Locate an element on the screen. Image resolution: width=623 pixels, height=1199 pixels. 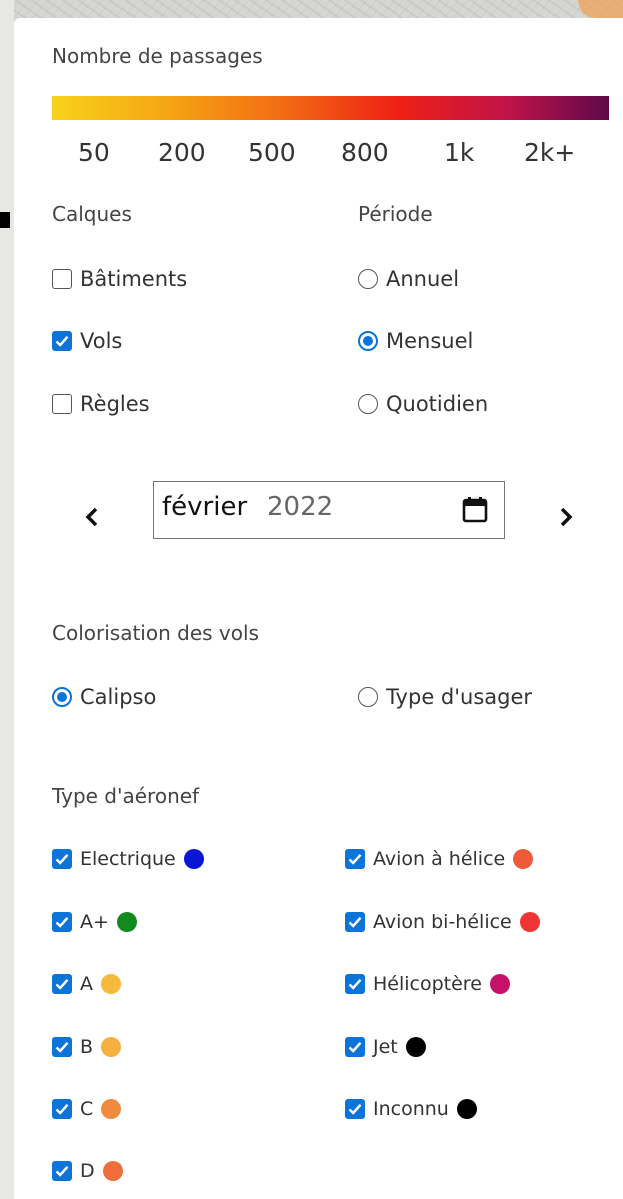
aircraft-inconnu: Inconnu is located at coordinates (411, 1109).